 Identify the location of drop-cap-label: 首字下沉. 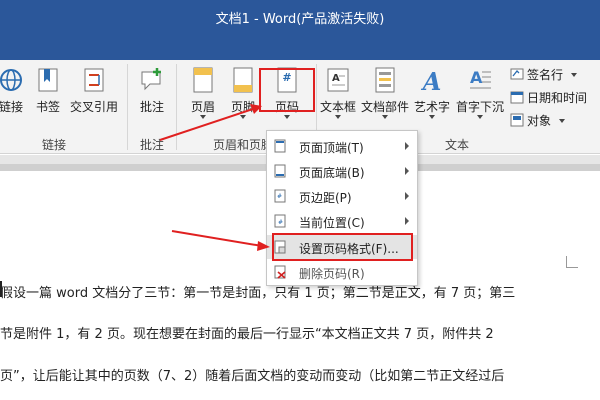
(479, 107).